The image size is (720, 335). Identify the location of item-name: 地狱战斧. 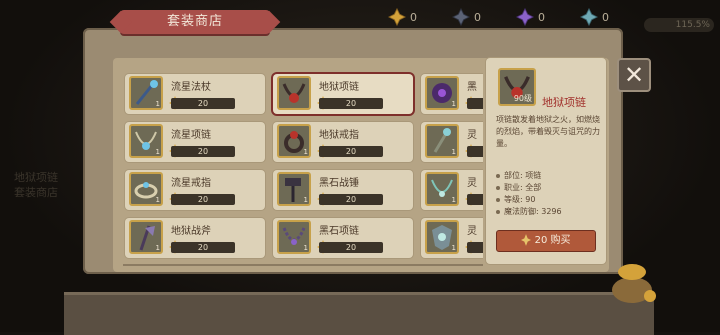
(191, 231).